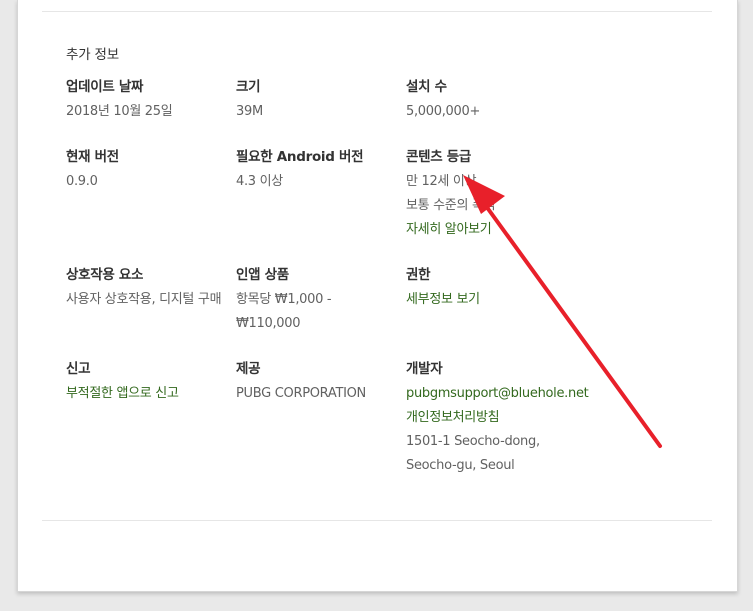  What do you see at coordinates (441, 181) in the screenshot?
I see `content-rating-value: 만 12세 이상` at bounding box center [441, 181].